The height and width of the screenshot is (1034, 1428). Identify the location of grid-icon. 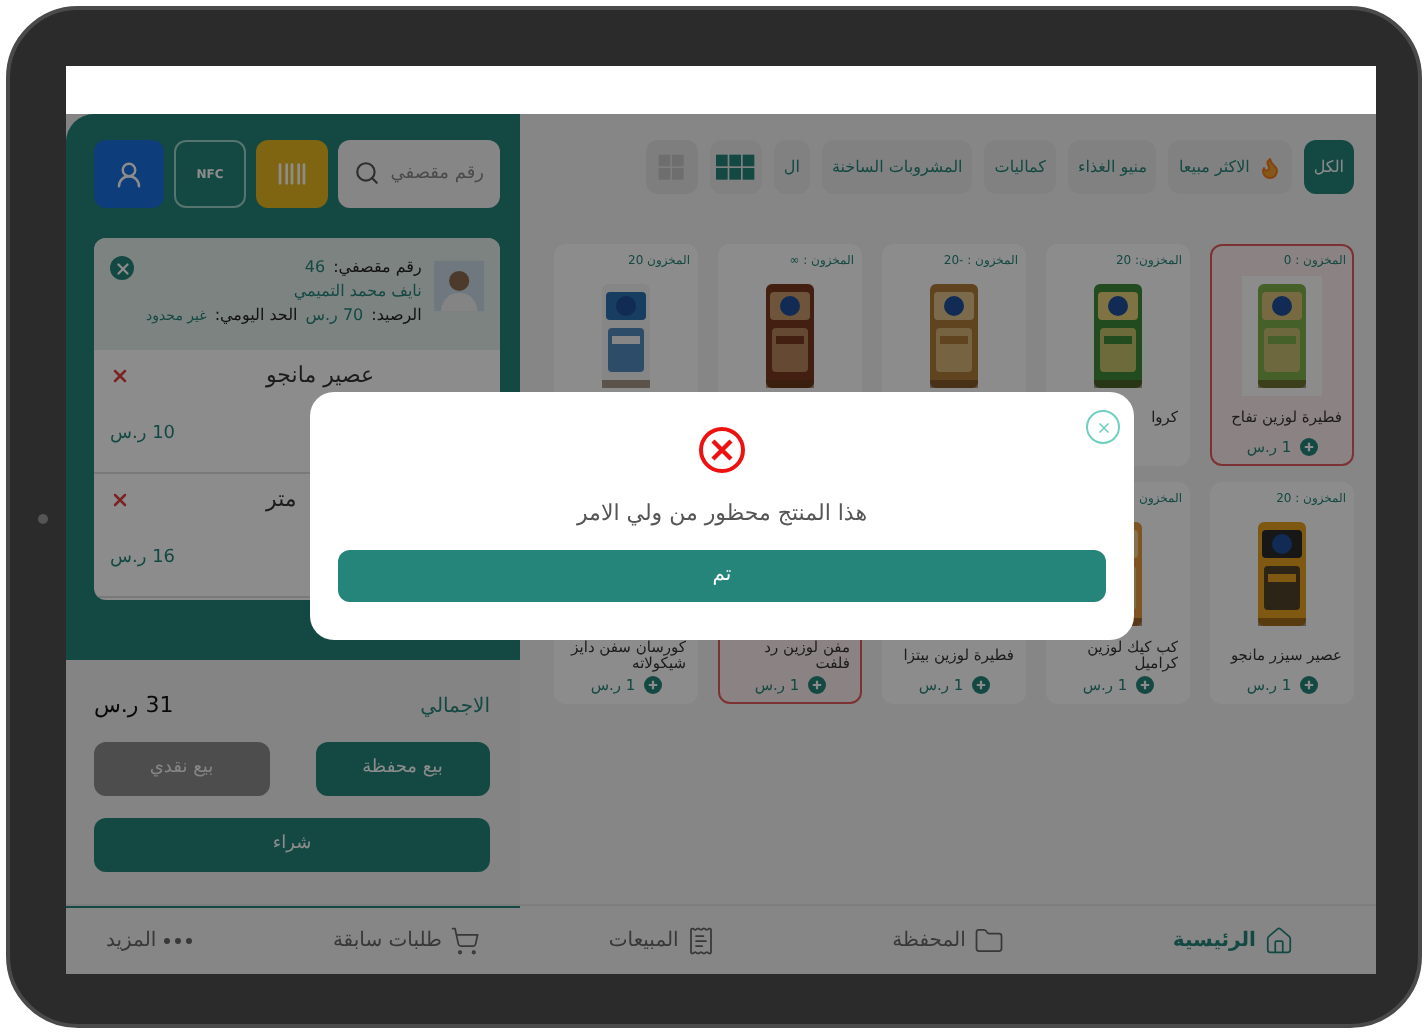
(735, 167).